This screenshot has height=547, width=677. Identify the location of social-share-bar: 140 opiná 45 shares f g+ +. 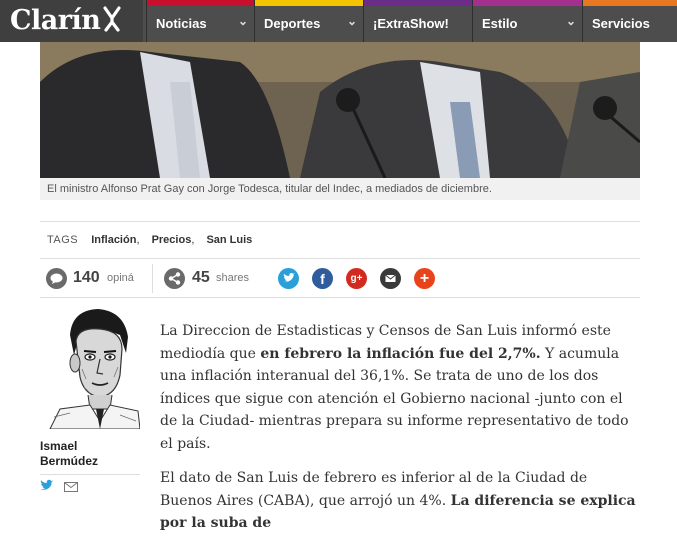
(340, 279).